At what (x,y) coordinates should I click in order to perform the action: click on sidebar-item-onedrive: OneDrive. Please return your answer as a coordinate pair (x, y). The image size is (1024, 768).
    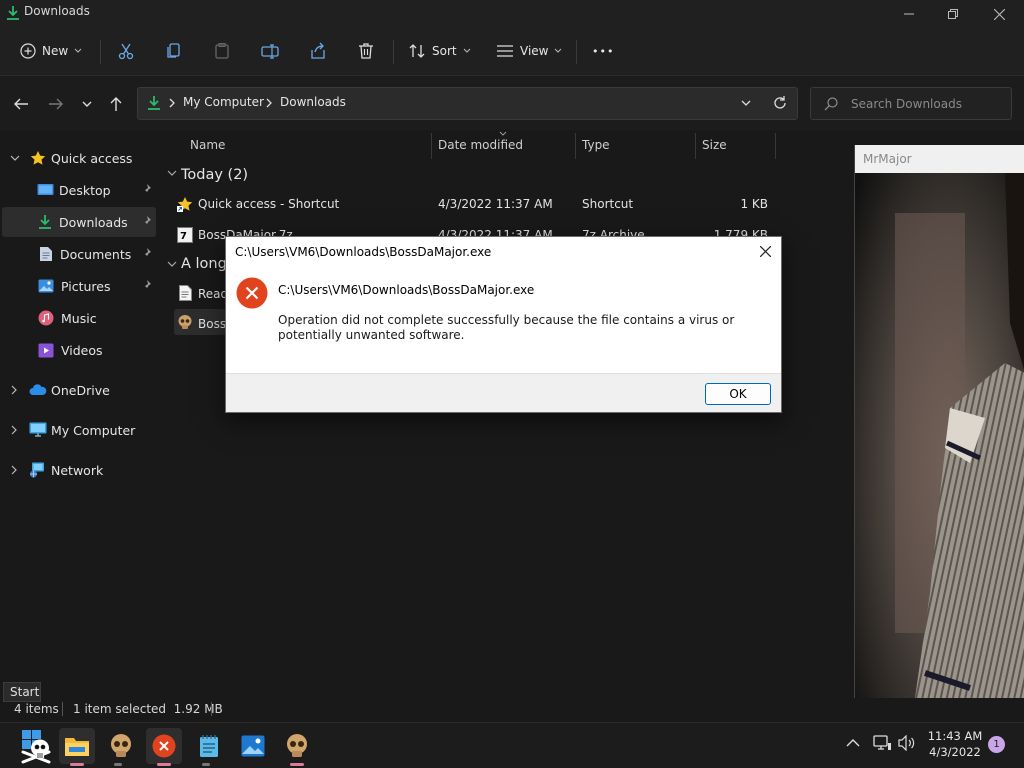
    Looking at the image, I should click on (79, 390).